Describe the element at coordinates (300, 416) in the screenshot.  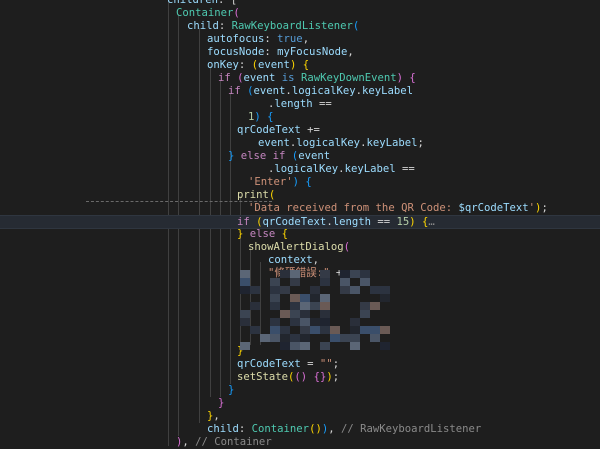
I see `code-line: },` at that location.